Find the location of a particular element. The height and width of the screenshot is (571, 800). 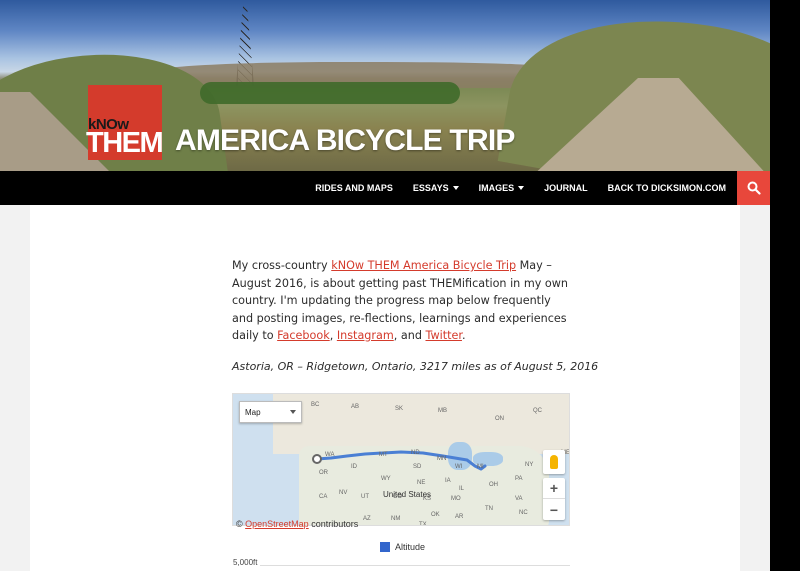

chart-gridline is located at coordinates (415, 565).